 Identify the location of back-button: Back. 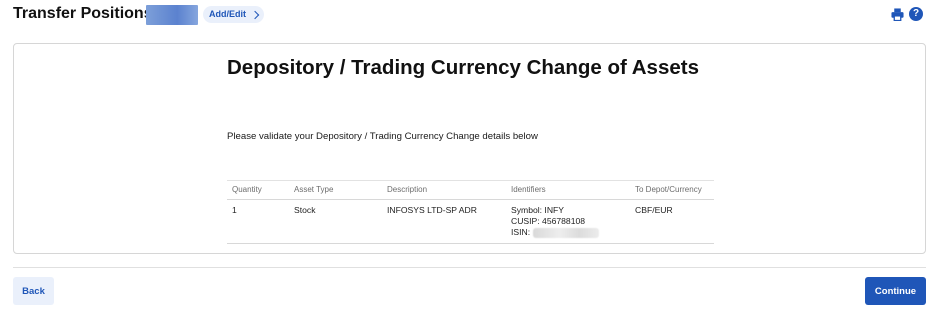
(33, 291).